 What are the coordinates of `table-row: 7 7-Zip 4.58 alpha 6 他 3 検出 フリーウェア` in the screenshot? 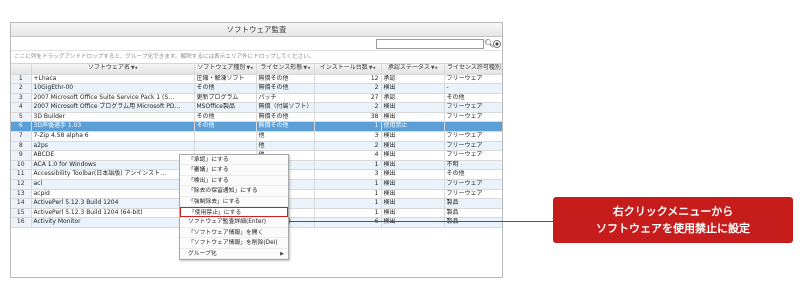 It's located at (256, 136).